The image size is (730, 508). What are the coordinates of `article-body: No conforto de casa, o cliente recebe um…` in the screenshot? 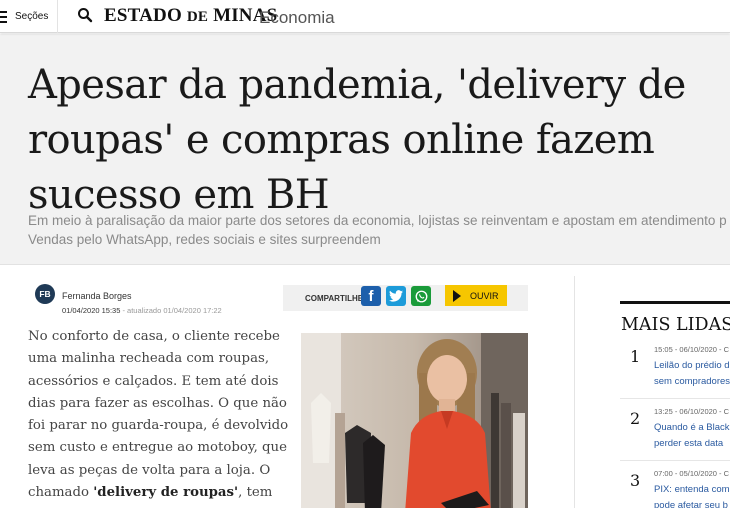 It's located at (159, 417).